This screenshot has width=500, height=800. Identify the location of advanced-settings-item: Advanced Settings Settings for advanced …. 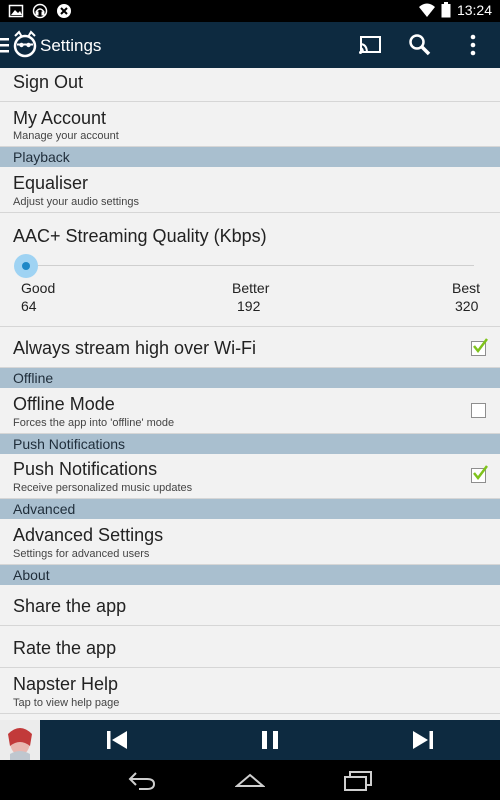
(250, 542).